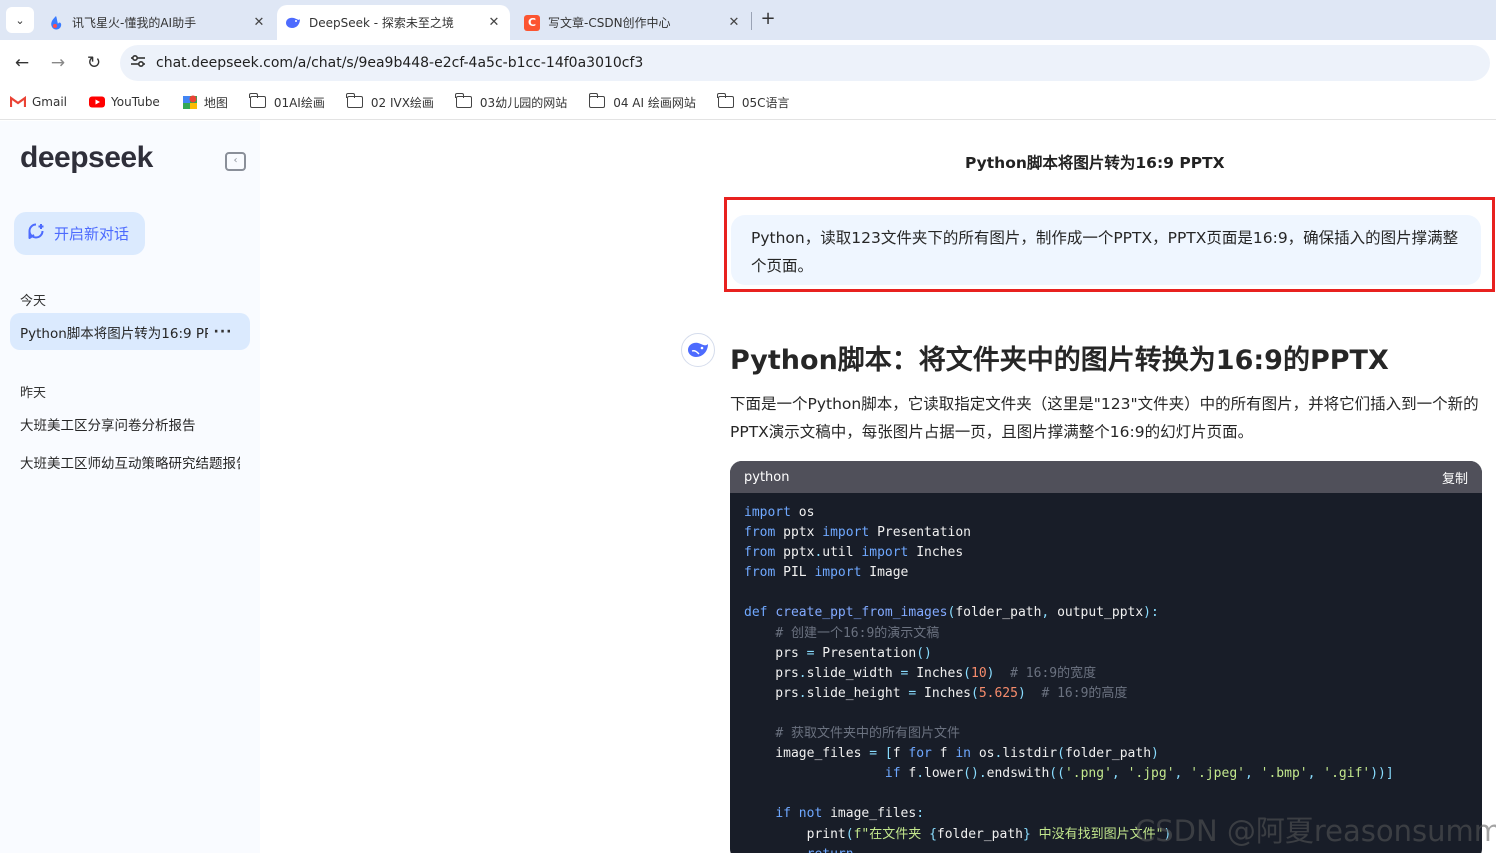  Describe the element at coordinates (135, 102) in the screenshot. I see `bookmark-label: YouTube` at that location.